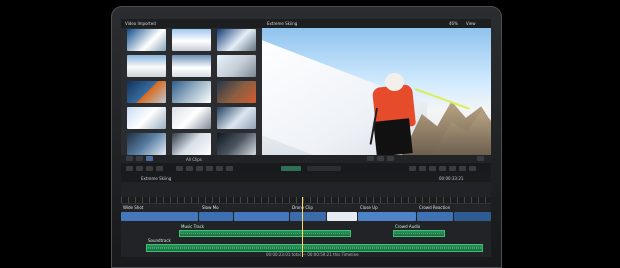 This screenshot has width=620, height=268. I want to click on grid-view-button, so click(129, 158).